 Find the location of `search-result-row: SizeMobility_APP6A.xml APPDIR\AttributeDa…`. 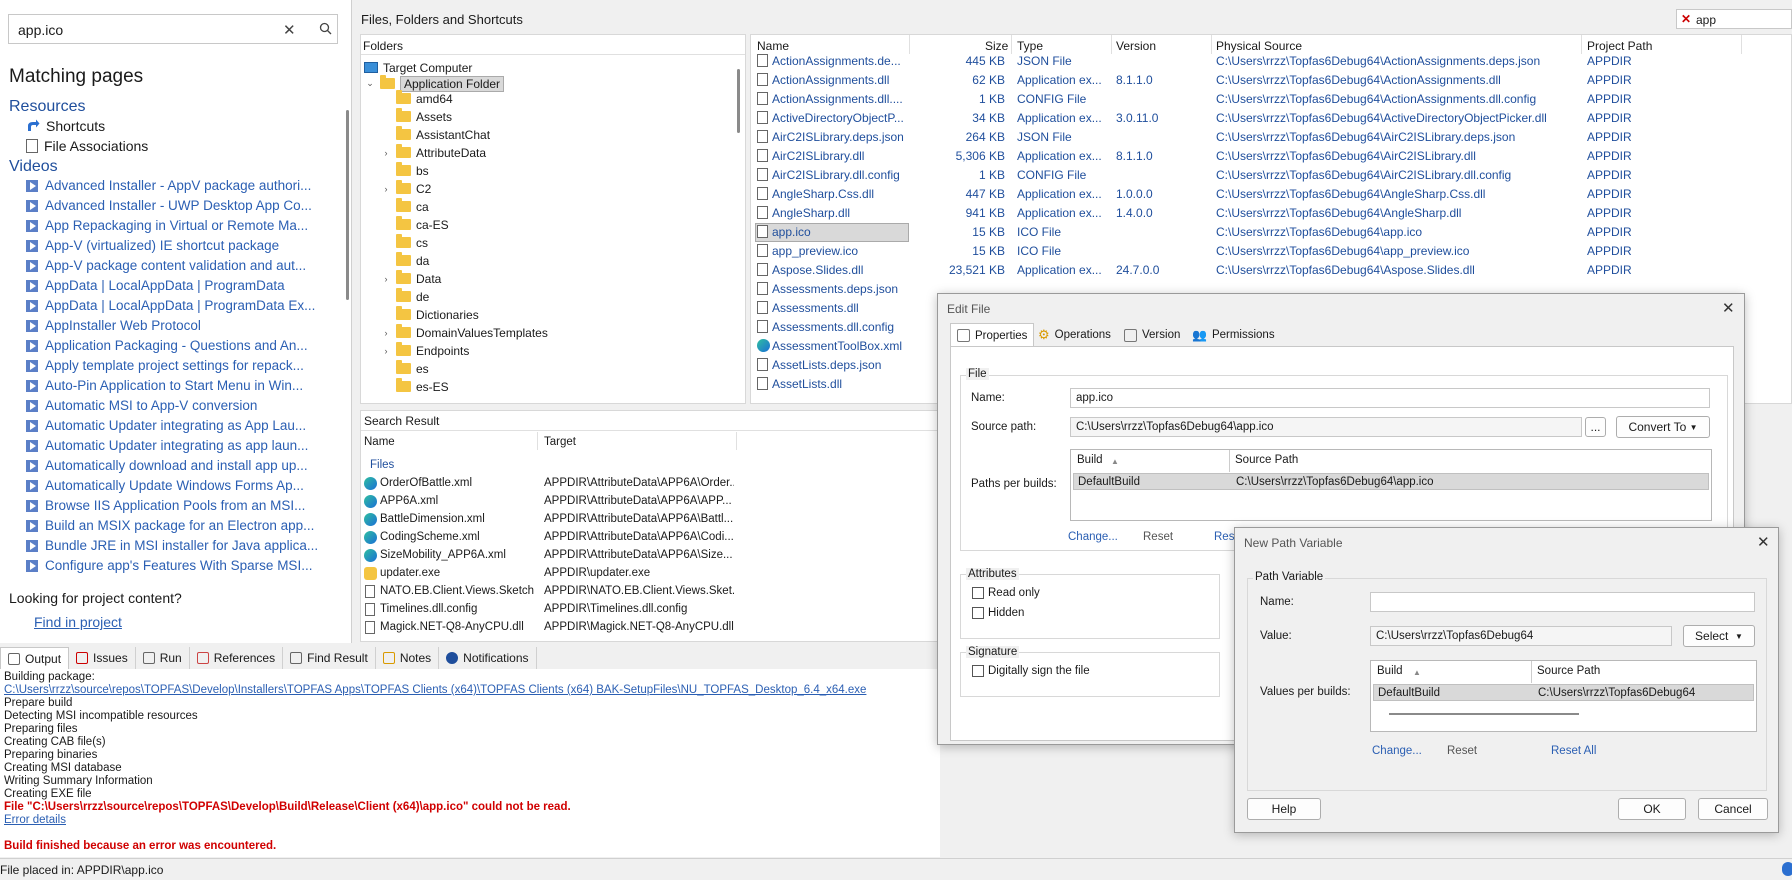

search-result-row: SizeMobility_APP6A.xml APPDIR\AttributeDa… is located at coordinates (655, 556).